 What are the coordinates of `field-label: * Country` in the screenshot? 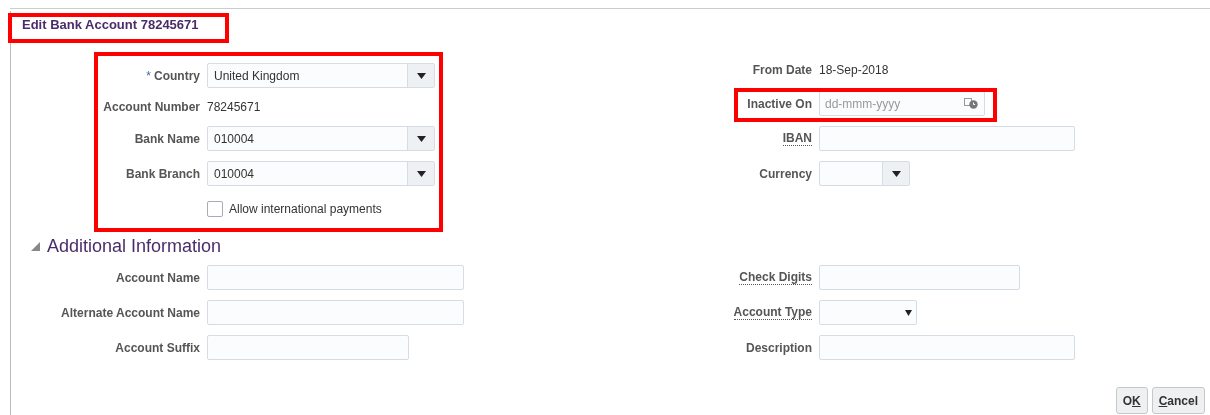 It's located at (173, 75).